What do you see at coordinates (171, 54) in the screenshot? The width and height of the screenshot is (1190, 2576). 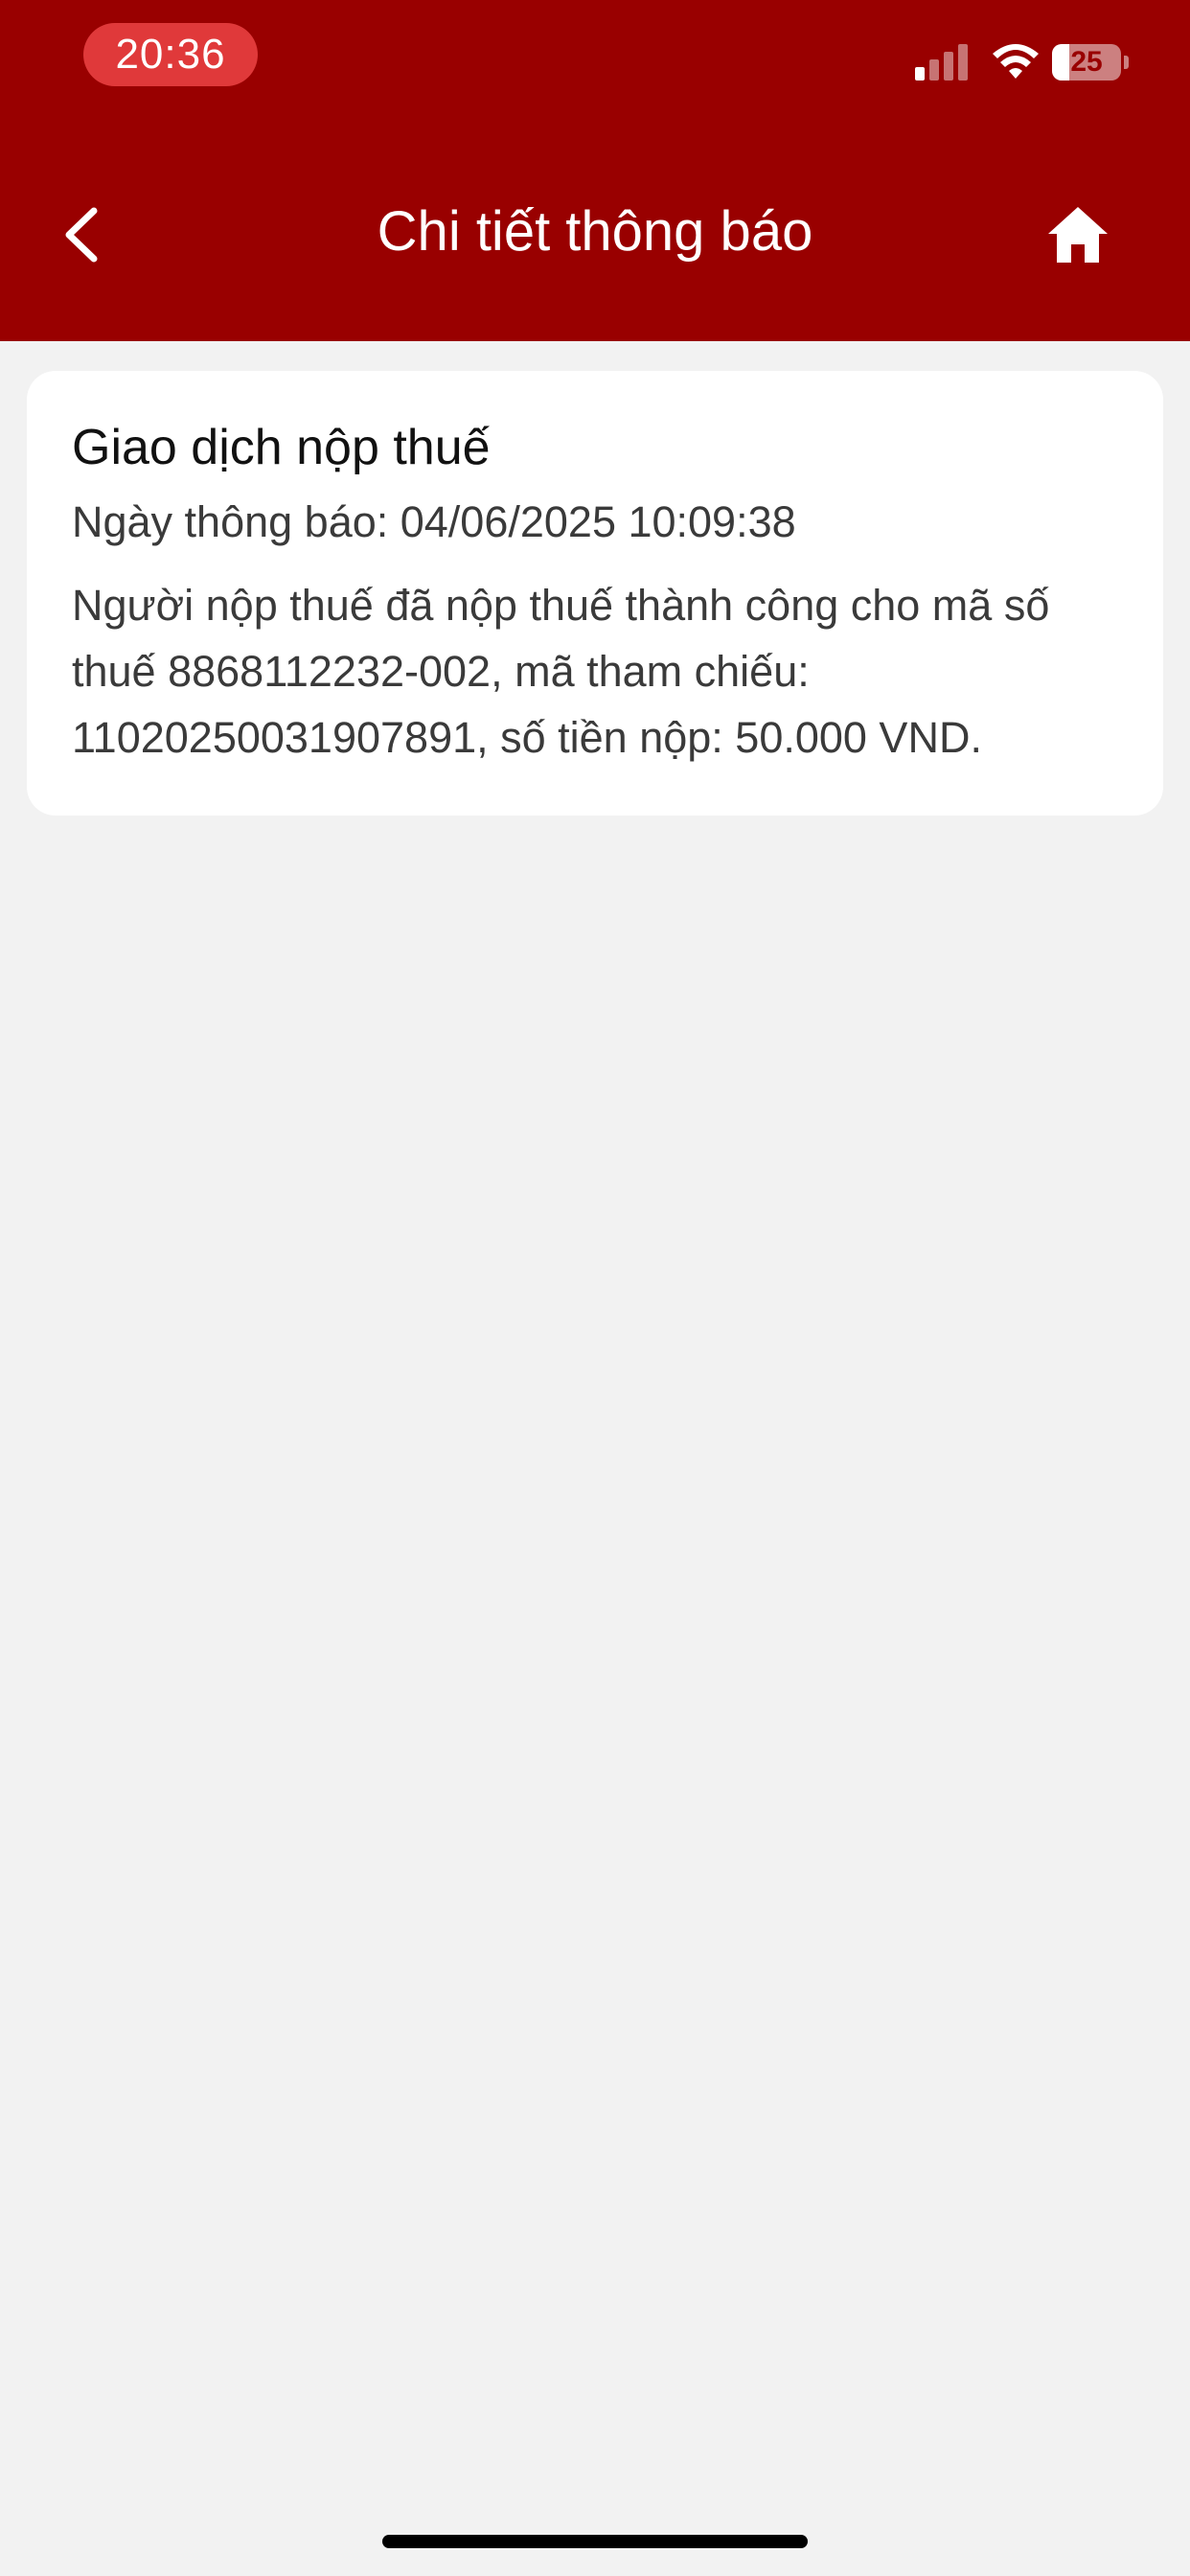 I see `status-time: 20:36` at bounding box center [171, 54].